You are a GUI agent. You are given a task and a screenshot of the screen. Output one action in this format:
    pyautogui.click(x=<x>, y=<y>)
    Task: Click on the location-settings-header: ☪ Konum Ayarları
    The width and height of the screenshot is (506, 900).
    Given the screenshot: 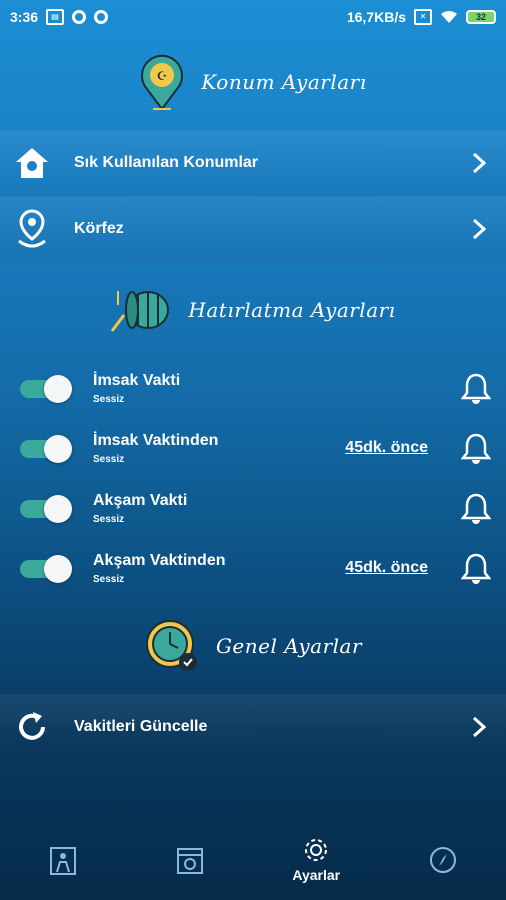 What is the action you would take?
    pyautogui.click(x=253, y=82)
    